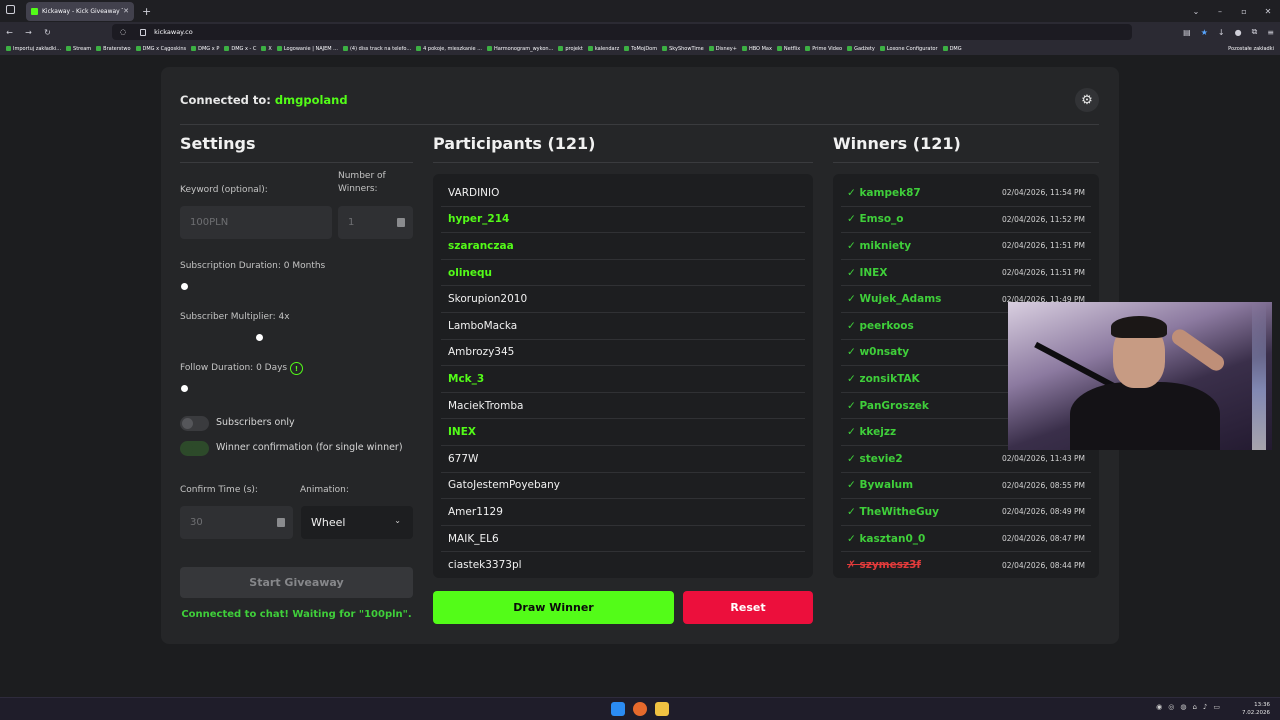 The width and height of the screenshot is (1280, 720). I want to click on participant-row: MAIK_EL6, so click(623, 539).